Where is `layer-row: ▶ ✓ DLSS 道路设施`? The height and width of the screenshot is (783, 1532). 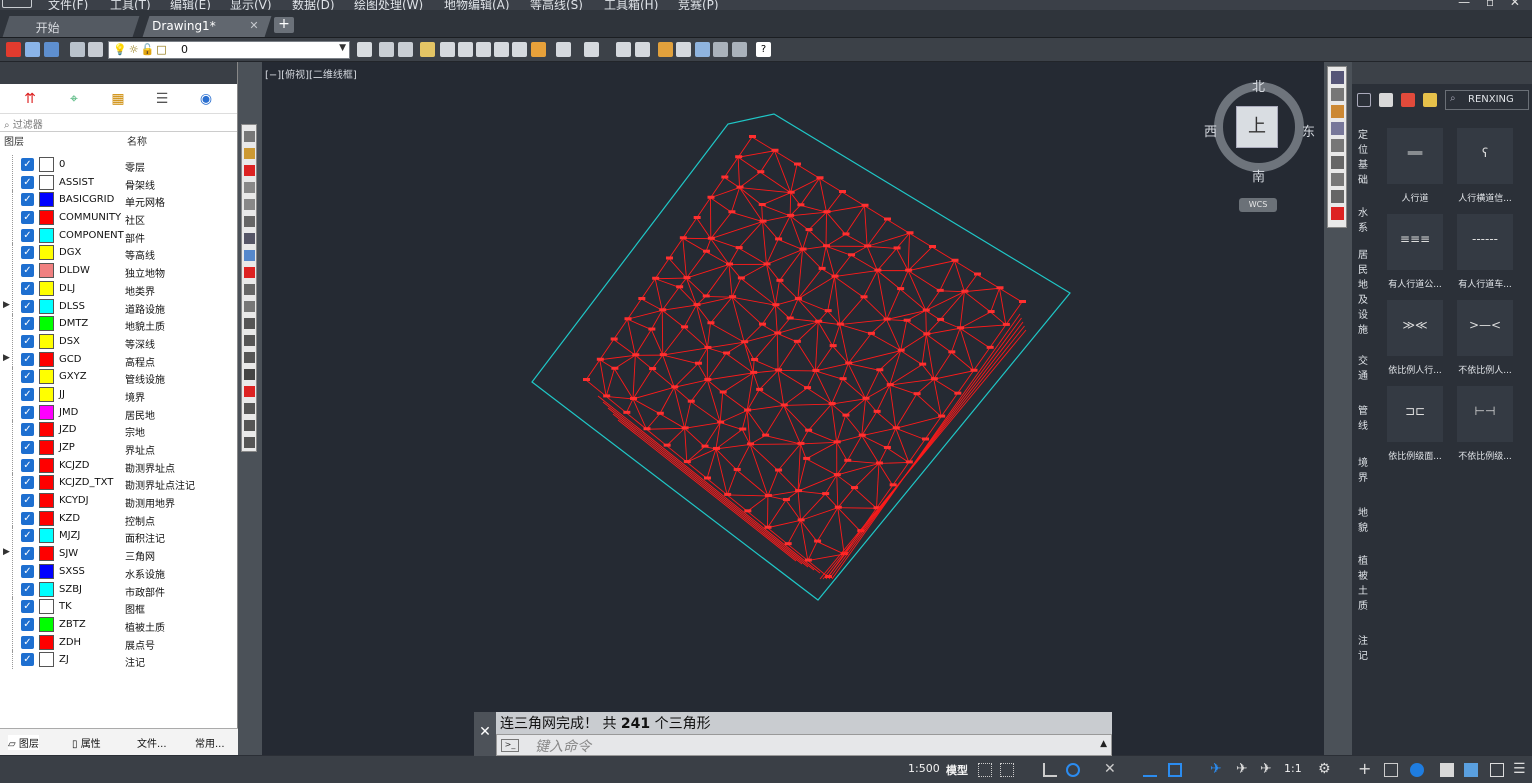 layer-row: ▶ ✓ DLSS 道路设施 is located at coordinates (119, 306).